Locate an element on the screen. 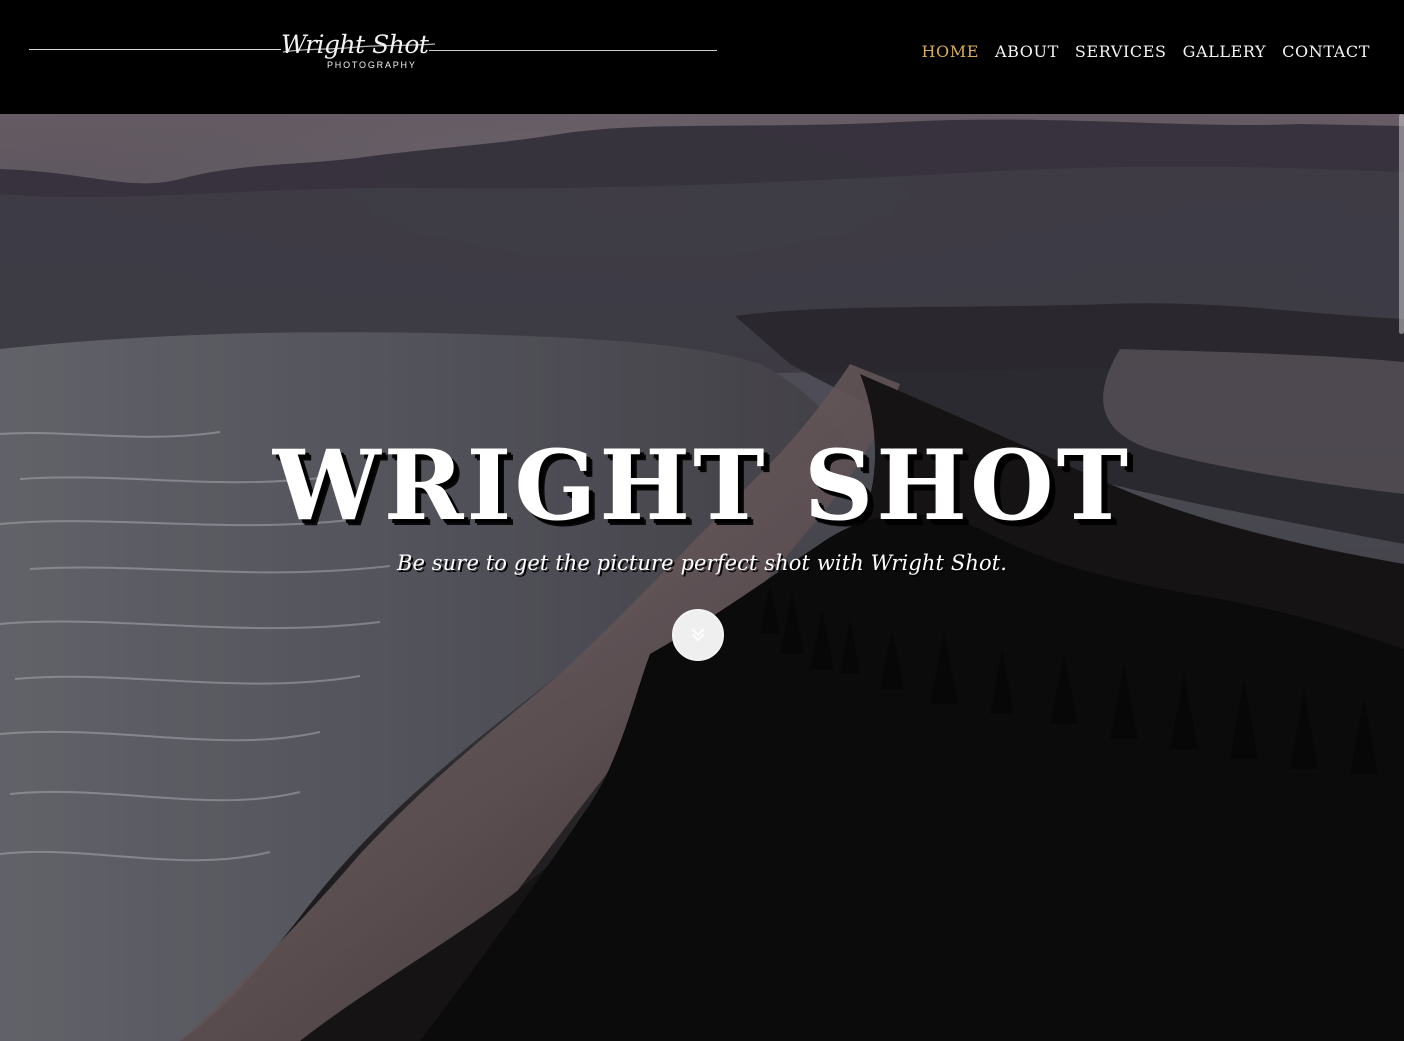  hero-title: WRIGHT SHOT is located at coordinates (702, 486).